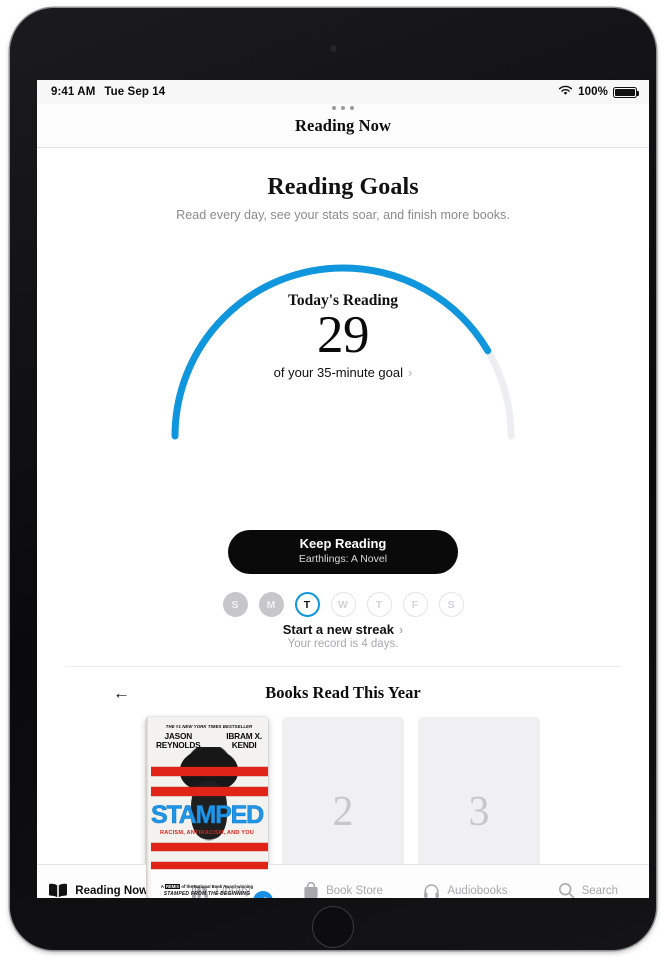 This screenshot has width=666, height=958. Describe the element at coordinates (217, 887) in the screenshot. I see `cover-footer-c: of the National Book Award-winning` at that location.